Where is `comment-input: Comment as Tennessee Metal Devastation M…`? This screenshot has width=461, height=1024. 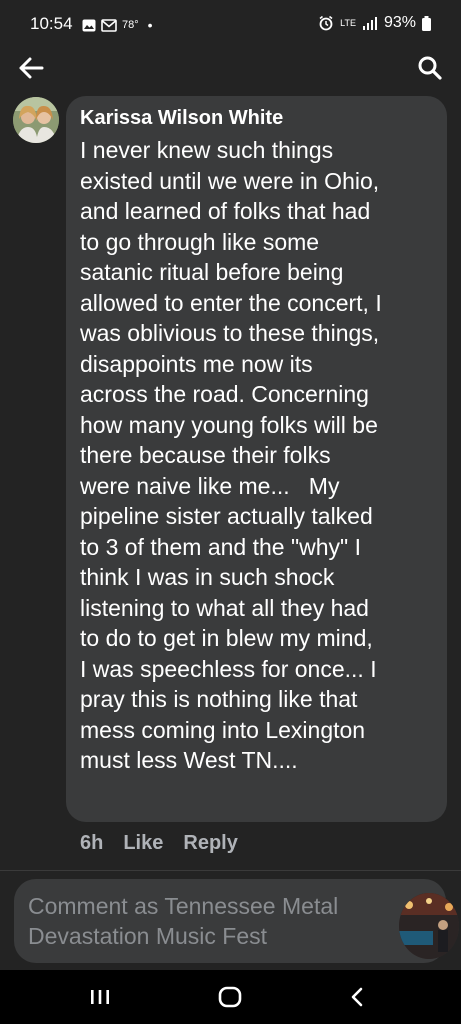
comment-input: Comment as Tennessee Metal Devastation M… is located at coordinates (230, 921).